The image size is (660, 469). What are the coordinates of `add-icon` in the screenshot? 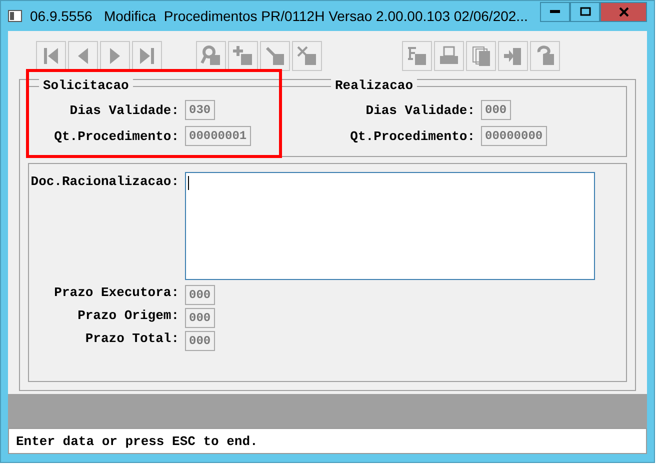 It's located at (243, 56).